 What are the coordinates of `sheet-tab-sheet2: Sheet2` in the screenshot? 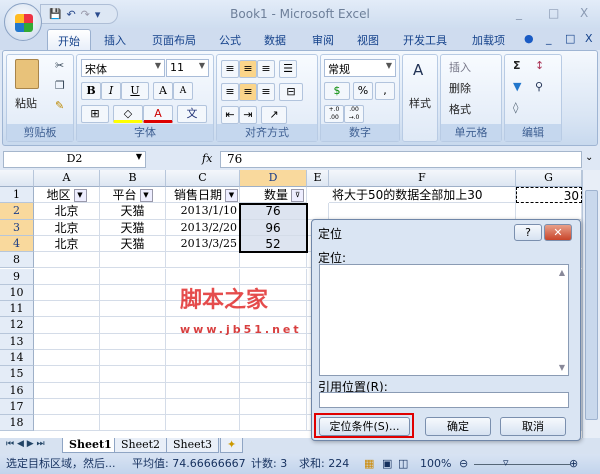 It's located at (141, 445).